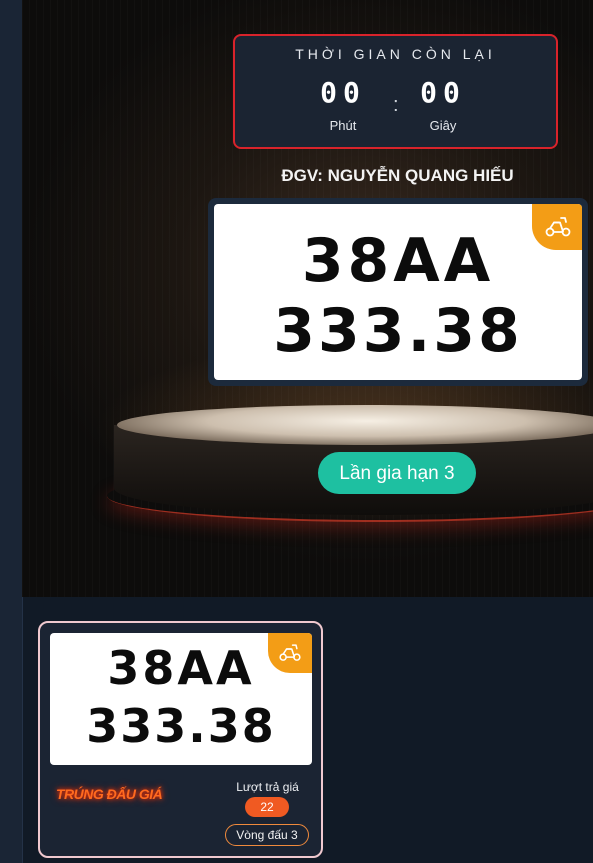  What do you see at coordinates (397, 175) in the screenshot?
I see `auctioneer-name: ĐGV: NGUYỄN QUANG HIẾU` at bounding box center [397, 175].